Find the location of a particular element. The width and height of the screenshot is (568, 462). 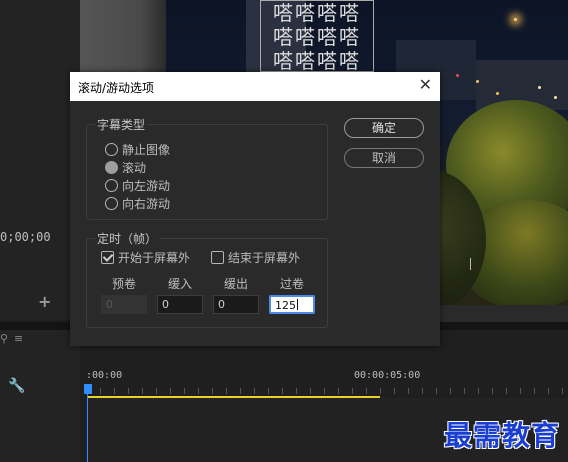

radio-roll: 滚动 is located at coordinates (125, 167).